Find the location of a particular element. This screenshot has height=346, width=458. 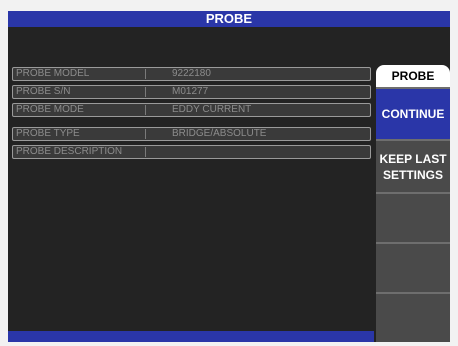

field-value: 9222180 is located at coordinates (191, 73).